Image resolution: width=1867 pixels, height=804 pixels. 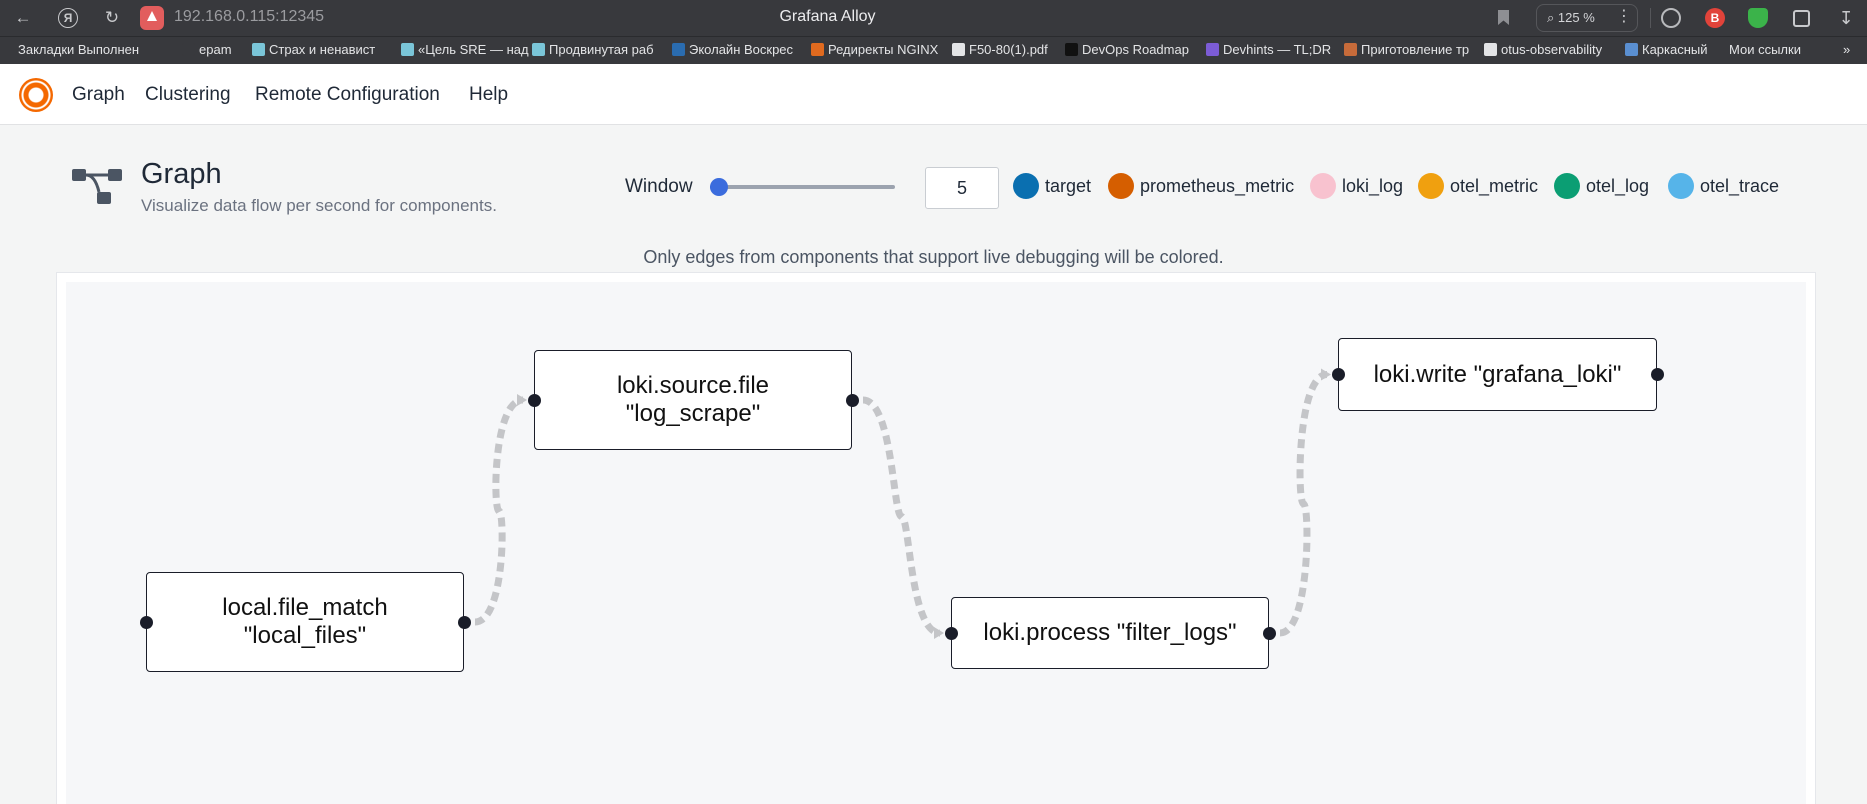 I want to click on node-label: local.file_match "local_files", so click(x=305, y=621).